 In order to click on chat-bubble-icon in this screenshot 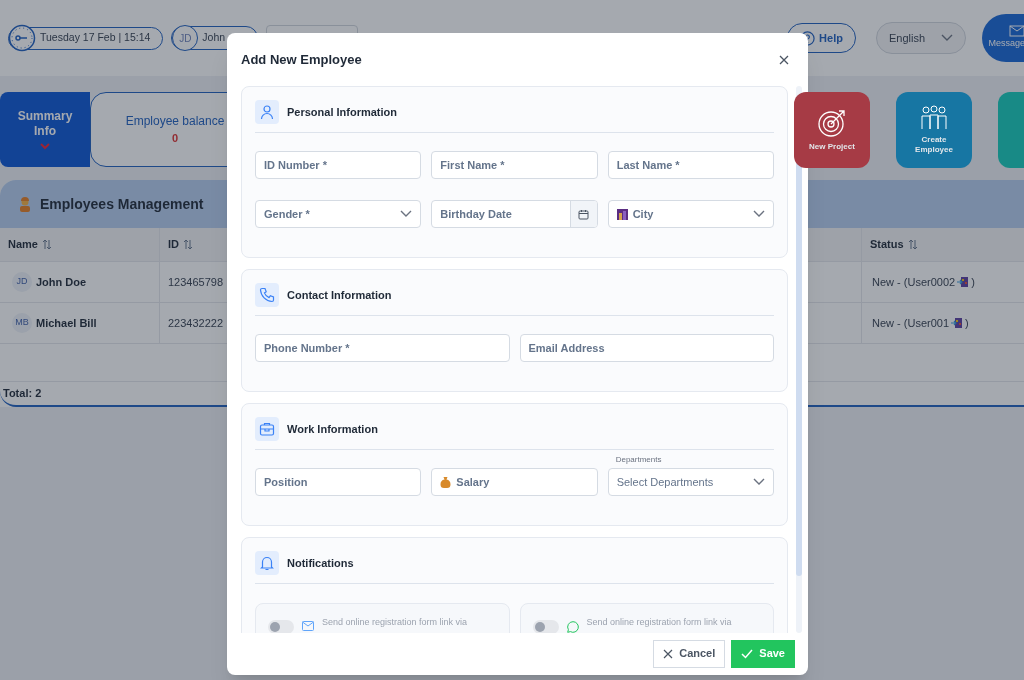, I will do `click(572, 627)`.